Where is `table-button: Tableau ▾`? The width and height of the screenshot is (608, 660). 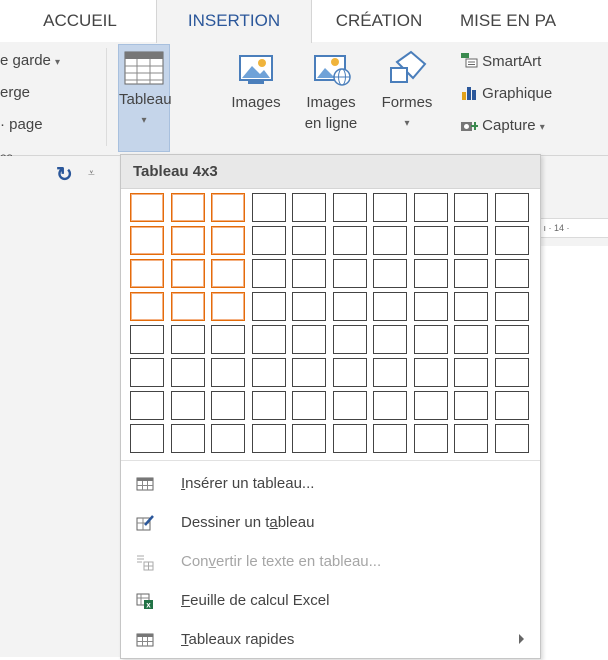
table-button: Tableau ▾ is located at coordinates (145, 98).